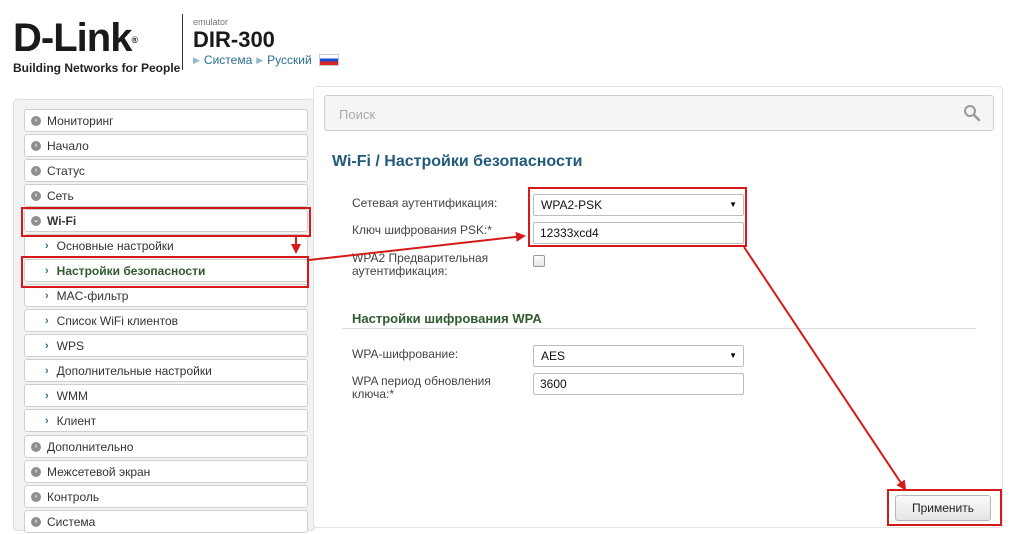  Describe the element at coordinates (638, 356) in the screenshot. I see `wpa-enc-select: AES ▼` at that location.